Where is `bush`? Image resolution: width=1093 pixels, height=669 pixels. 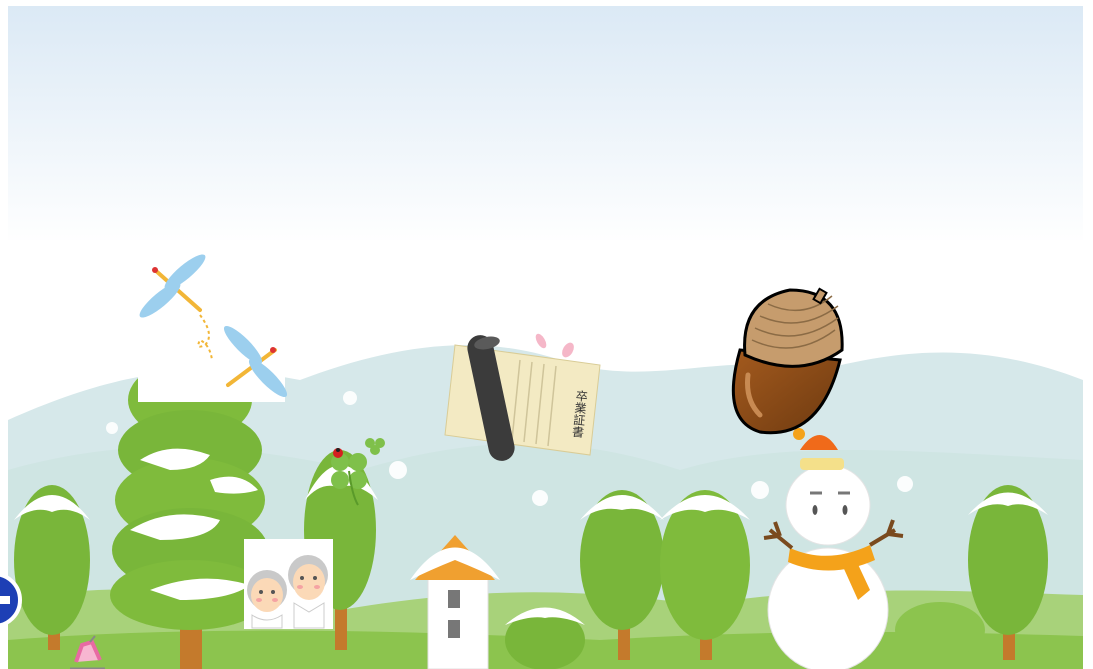 bush is located at coordinates (545, 638).